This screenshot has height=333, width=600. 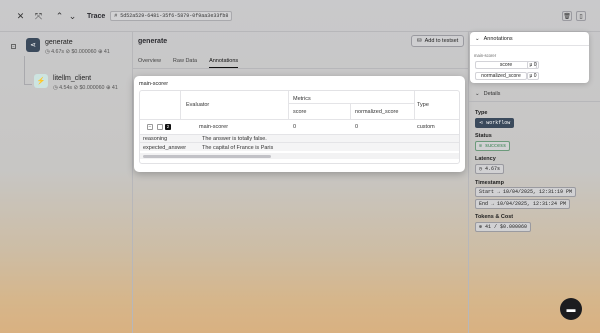 I want to click on column-header-type: Type, so click(x=423, y=105).